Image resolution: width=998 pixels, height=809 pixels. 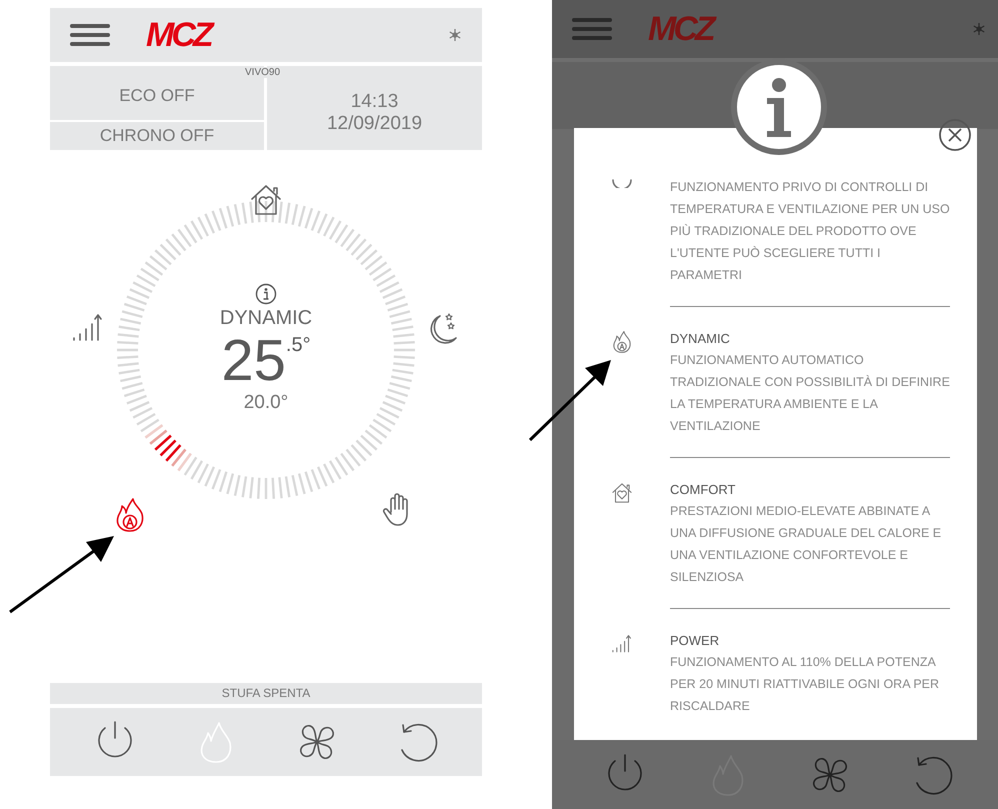 I want to click on model-name: VIVO90, so click(x=262, y=72).